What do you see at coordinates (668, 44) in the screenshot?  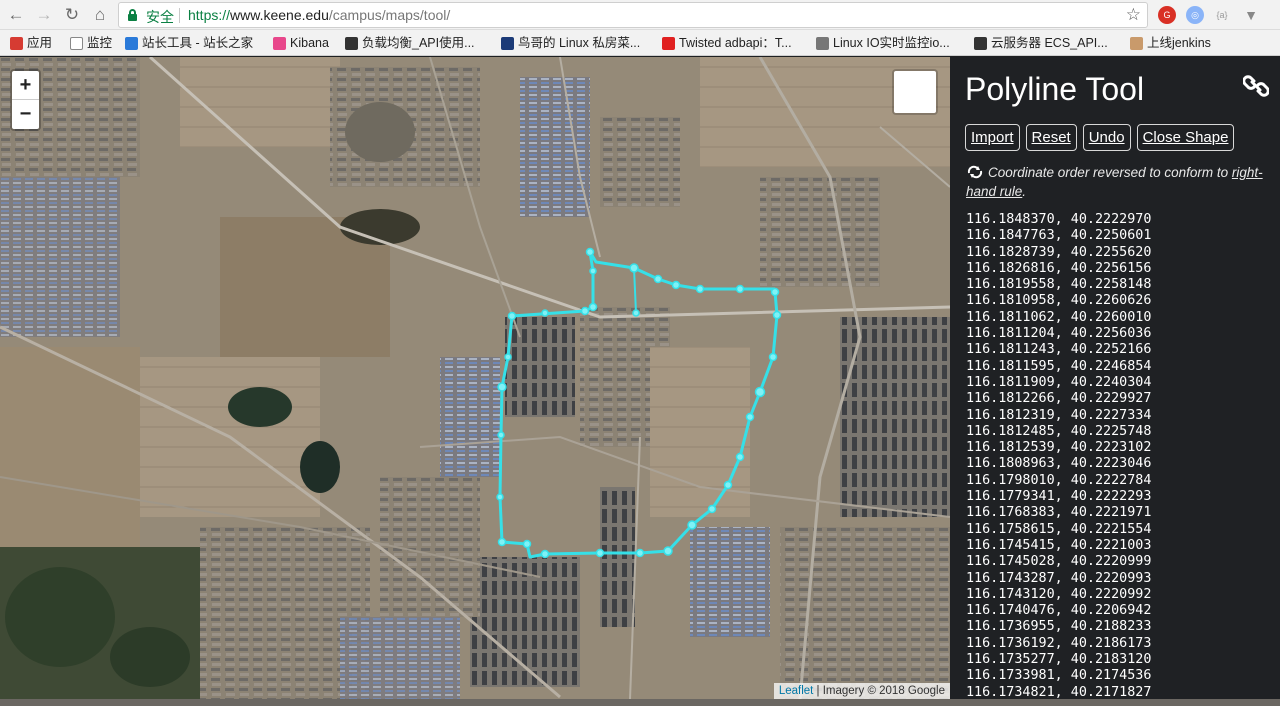 I see `twisted-icon` at bounding box center [668, 44].